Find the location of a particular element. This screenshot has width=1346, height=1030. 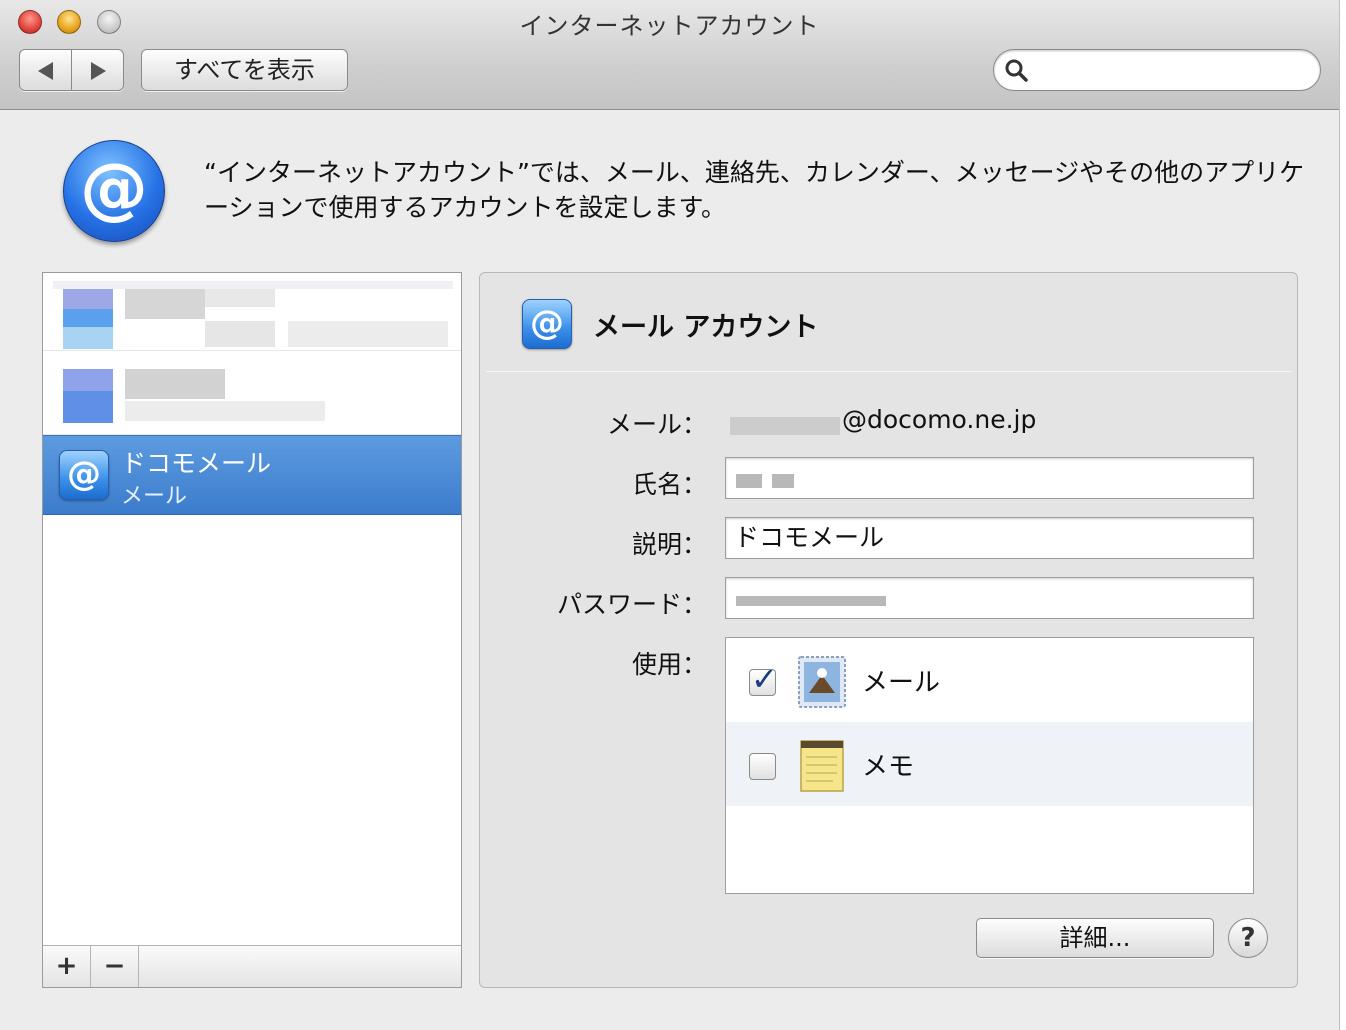

back-button is located at coordinates (45, 70).